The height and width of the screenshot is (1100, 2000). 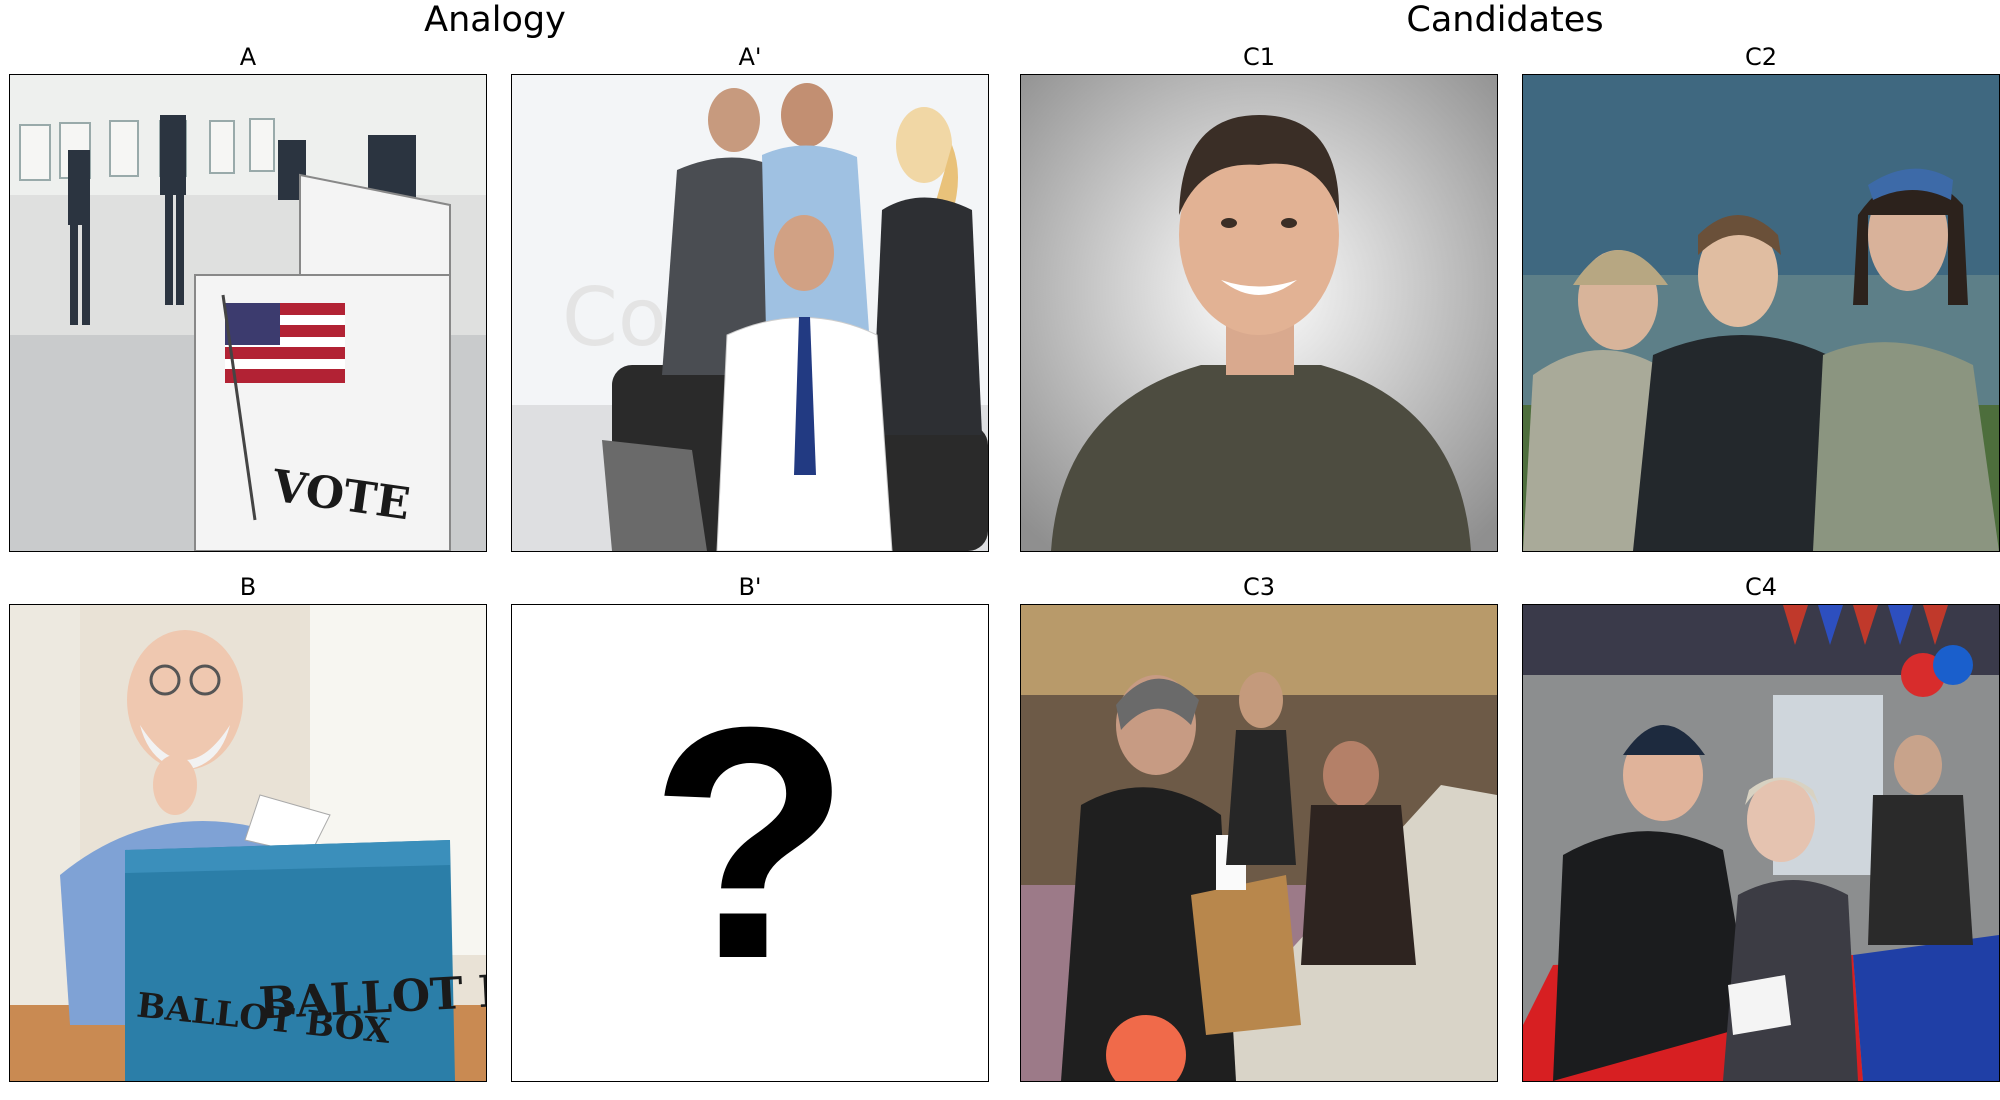 I want to click on polling-booth-photo: VOTE, so click(x=248, y=313).